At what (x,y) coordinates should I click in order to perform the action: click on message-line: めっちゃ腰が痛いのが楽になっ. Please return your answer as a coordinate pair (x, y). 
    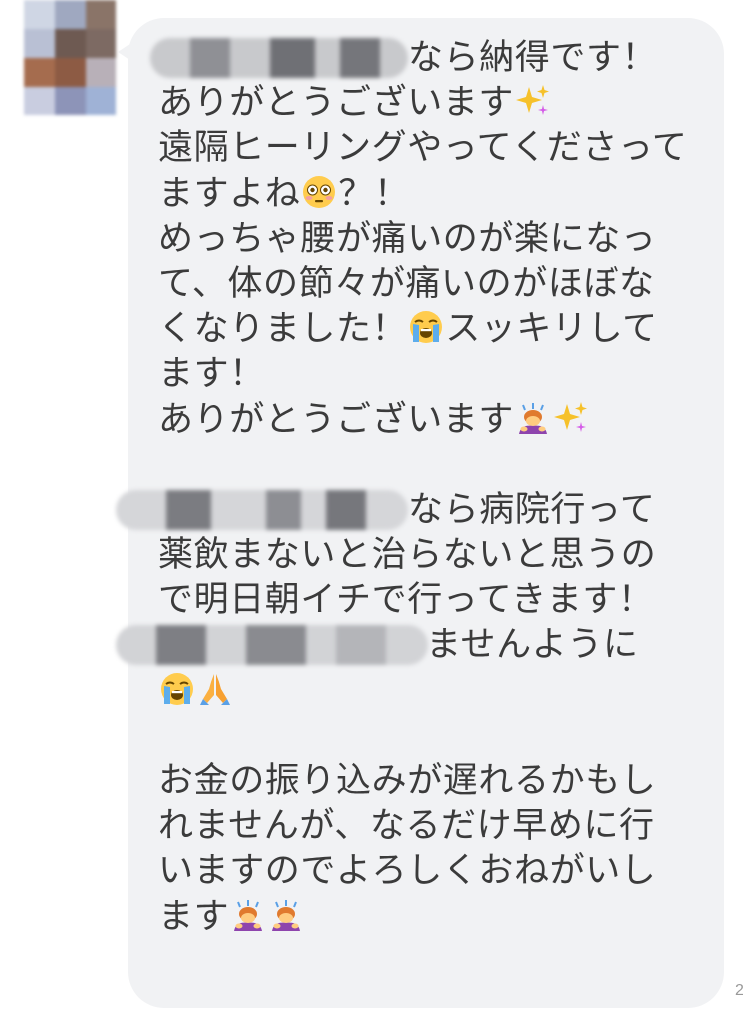
    Looking at the image, I should click on (407, 238).